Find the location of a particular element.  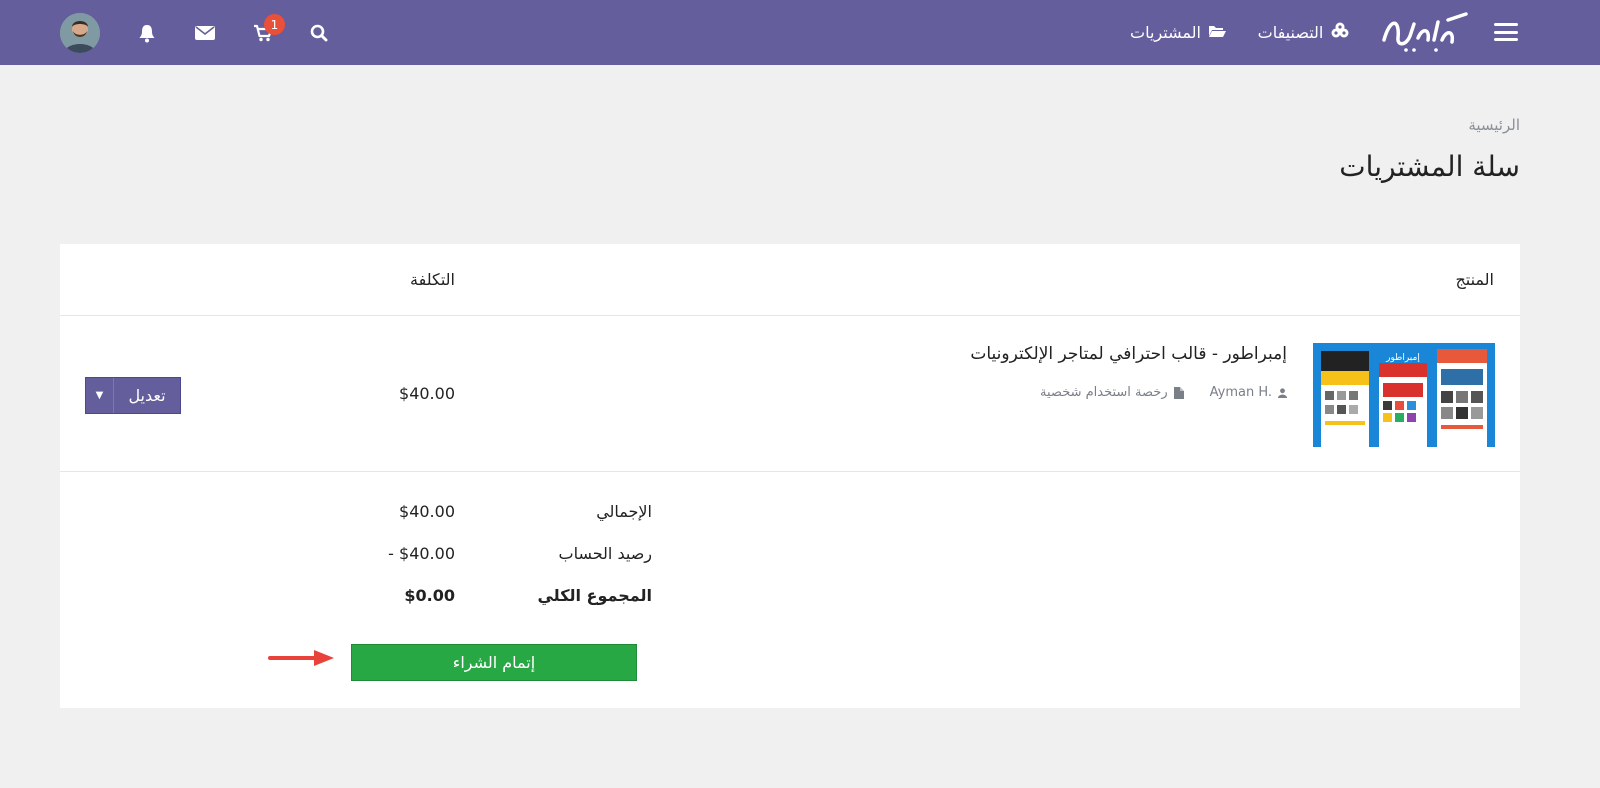

folder-open-icon is located at coordinates (1217, 32).